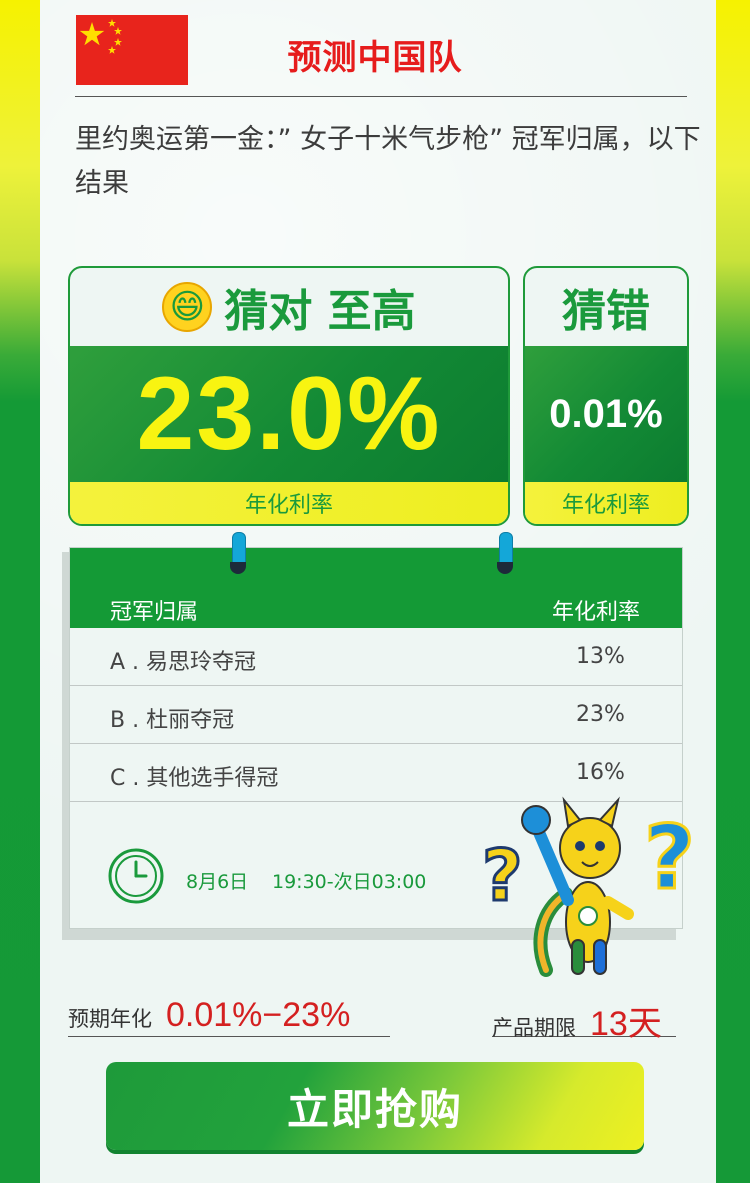  I want to click on event-time: 19:30-次日03:00, so click(349, 882).